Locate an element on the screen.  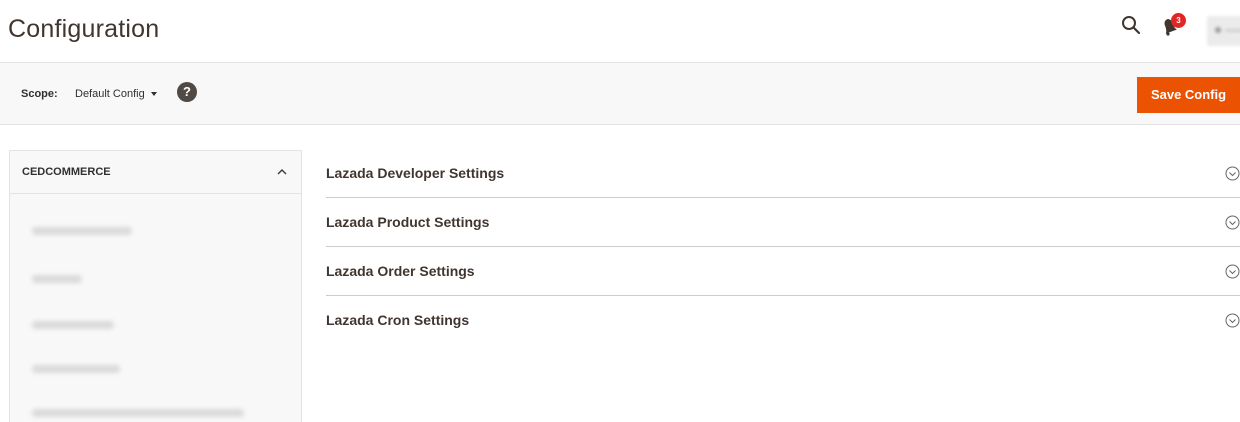
search-icon is located at coordinates (1131, 25).